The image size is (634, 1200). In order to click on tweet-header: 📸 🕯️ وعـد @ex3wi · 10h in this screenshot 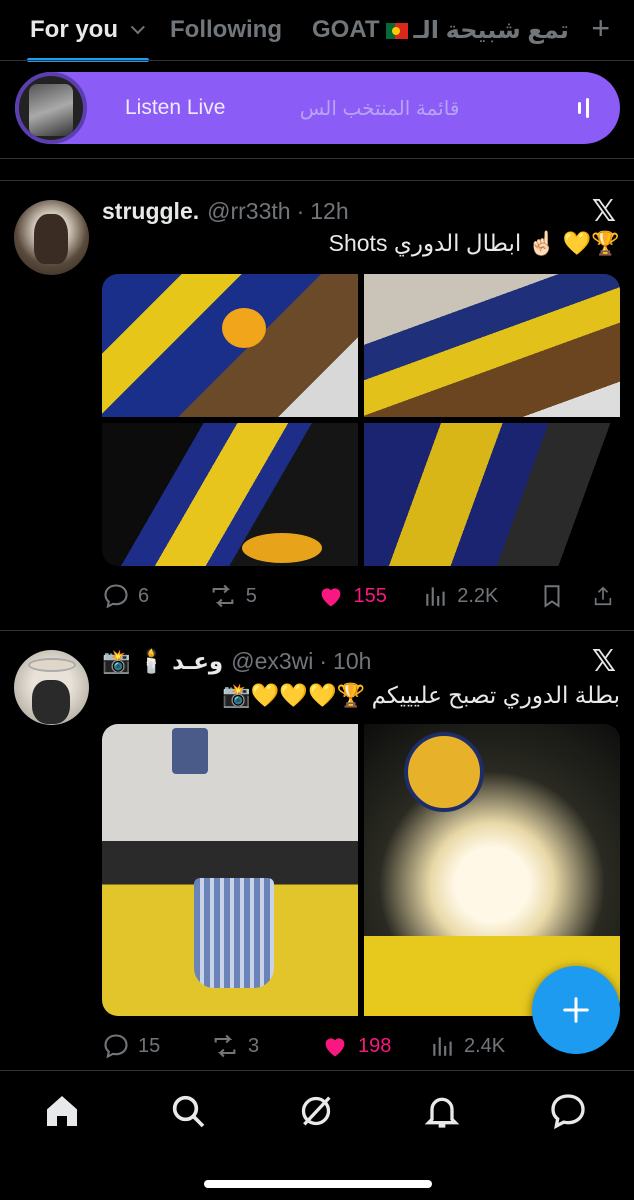, I will do `click(236, 661)`.